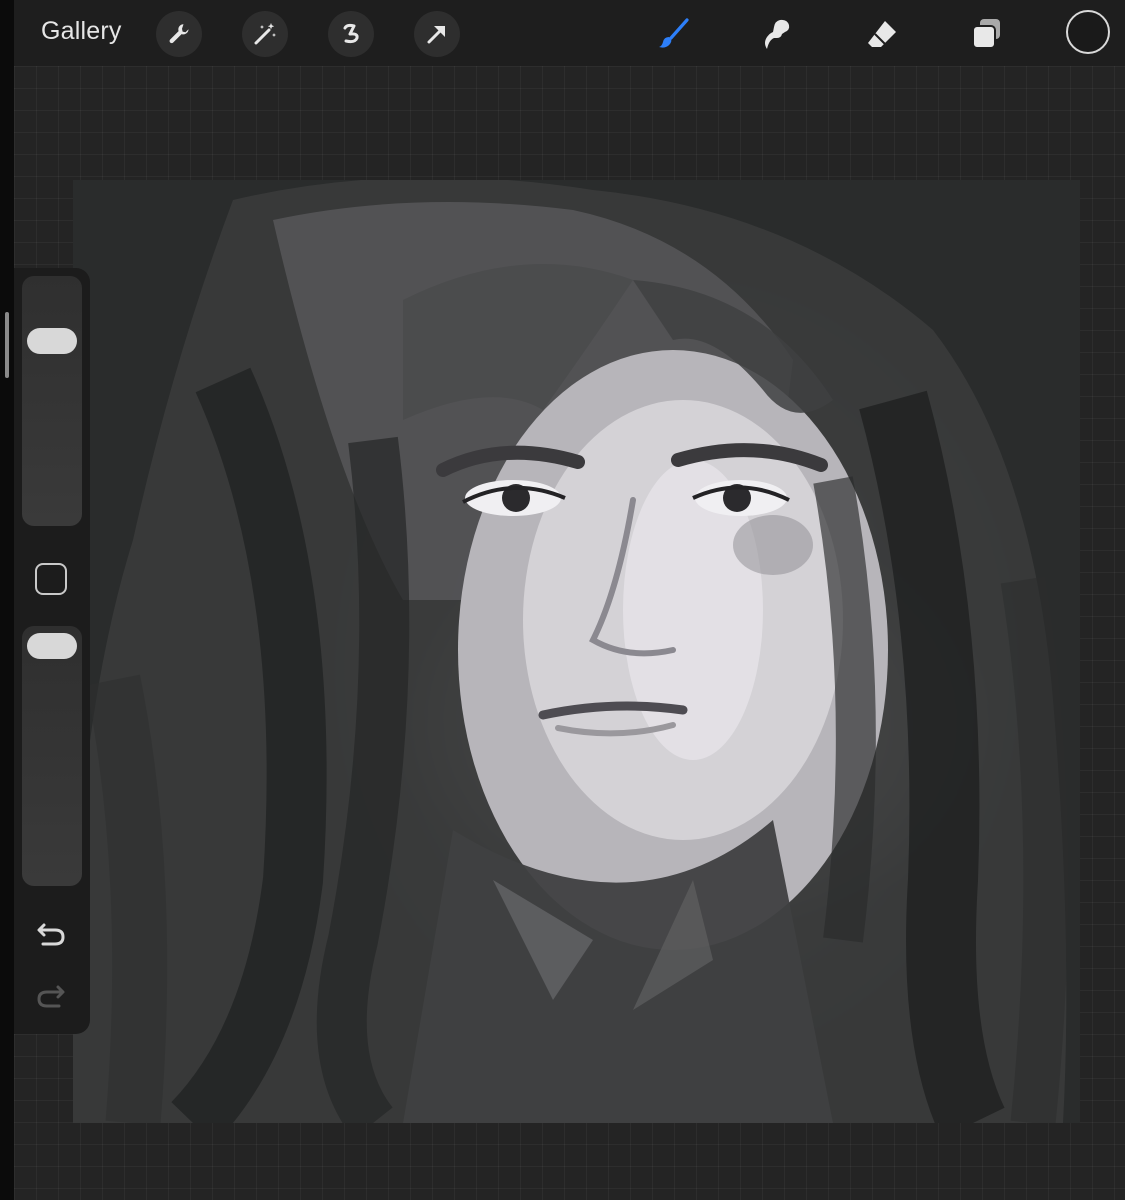  What do you see at coordinates (7, 600) in the screenshot?
I see `left-screen-edge` at bounding box center [7, 600].